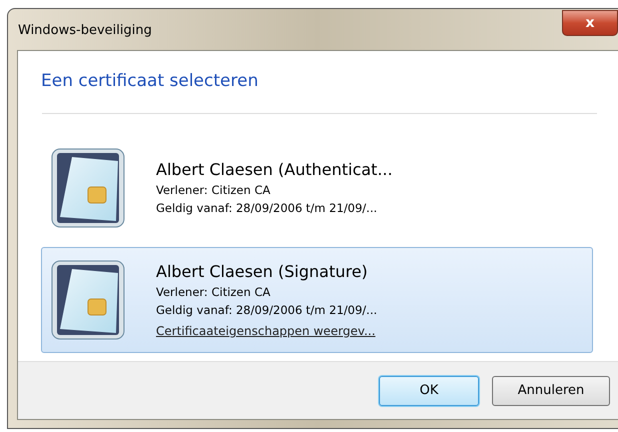 The height and width of the screenshot is (432, 618). What do you see at coordinates (262, 272) in the screenshot?
I see `certificate-name: Albert Claesen (Signature)` at bounding box center [262, 272].